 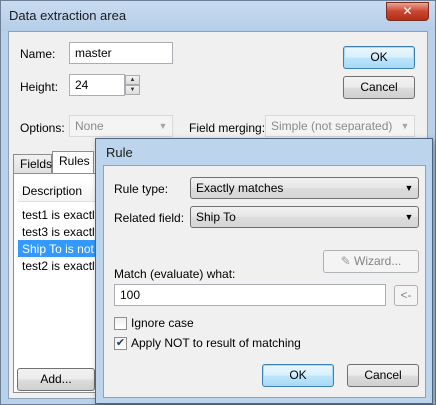 I want to click on wand-icon: ✎, so click(x=347, y=261).